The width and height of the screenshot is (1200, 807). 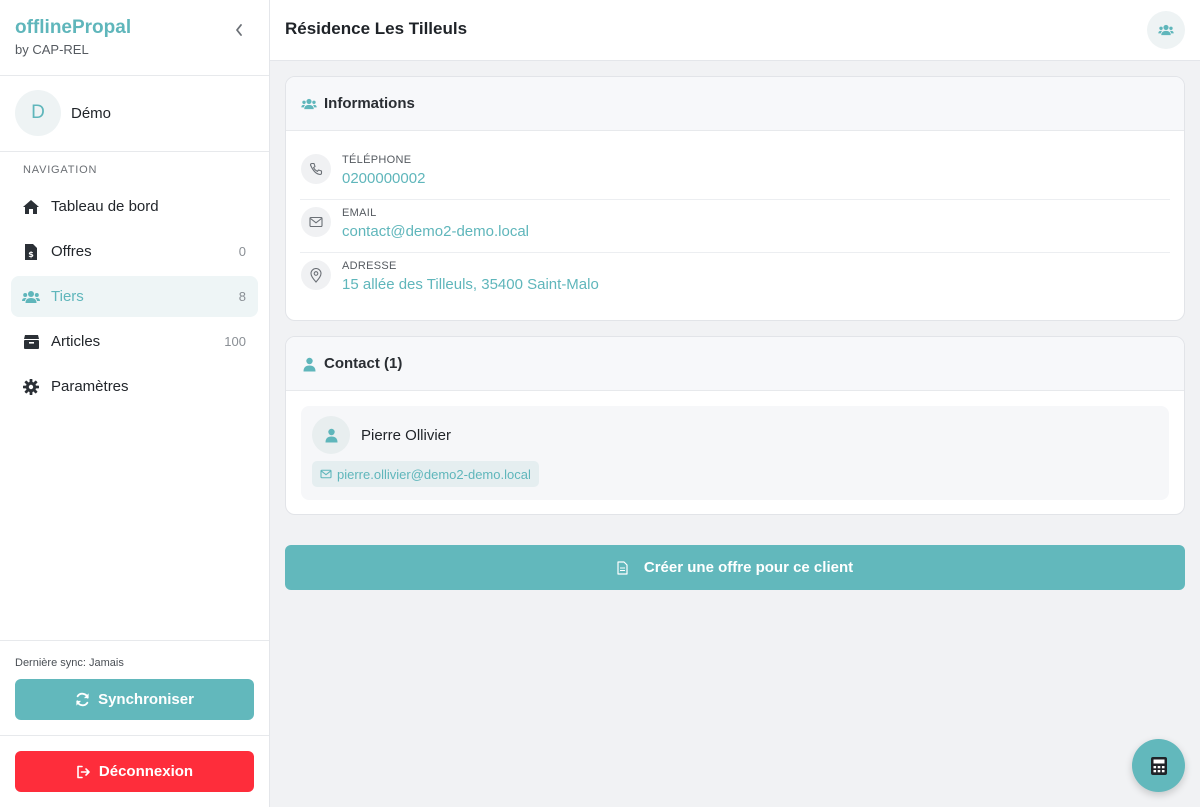 I want to click on avatar: D, so click(x=38, y=113).